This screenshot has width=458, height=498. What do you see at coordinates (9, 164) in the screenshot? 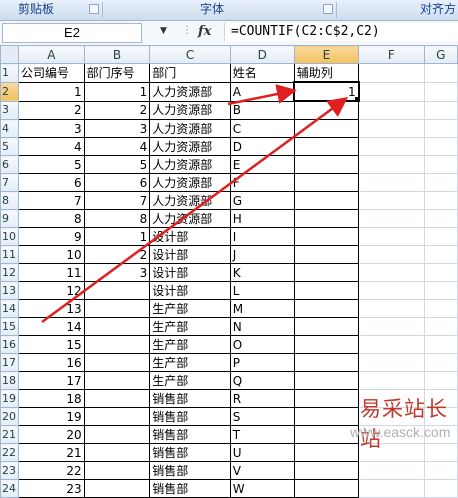
I see `row-header: 6` at bounding box center [9, 164].